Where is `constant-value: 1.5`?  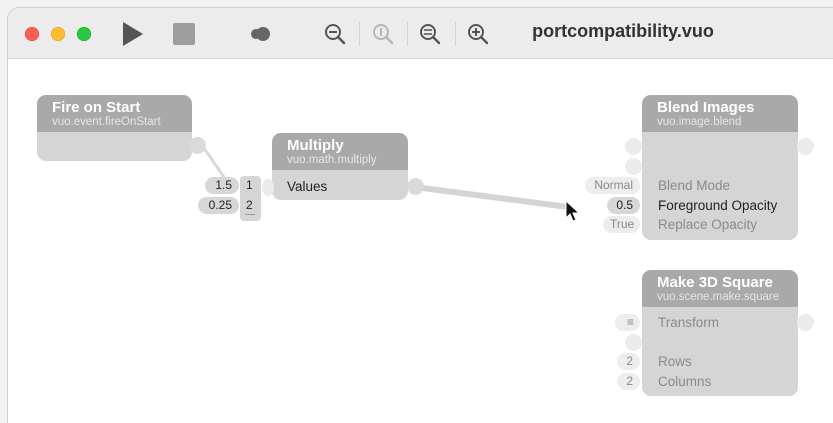 constant-value: 1.5 is located at coordinates (222, 185).